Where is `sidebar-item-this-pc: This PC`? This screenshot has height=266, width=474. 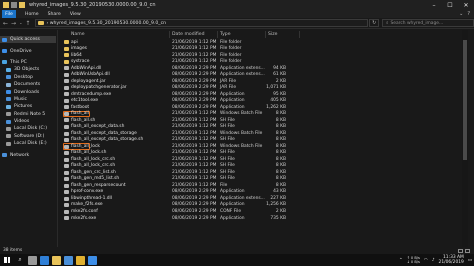 sidebar-item-this-pc: This PC is located at coordinates (28, 62).